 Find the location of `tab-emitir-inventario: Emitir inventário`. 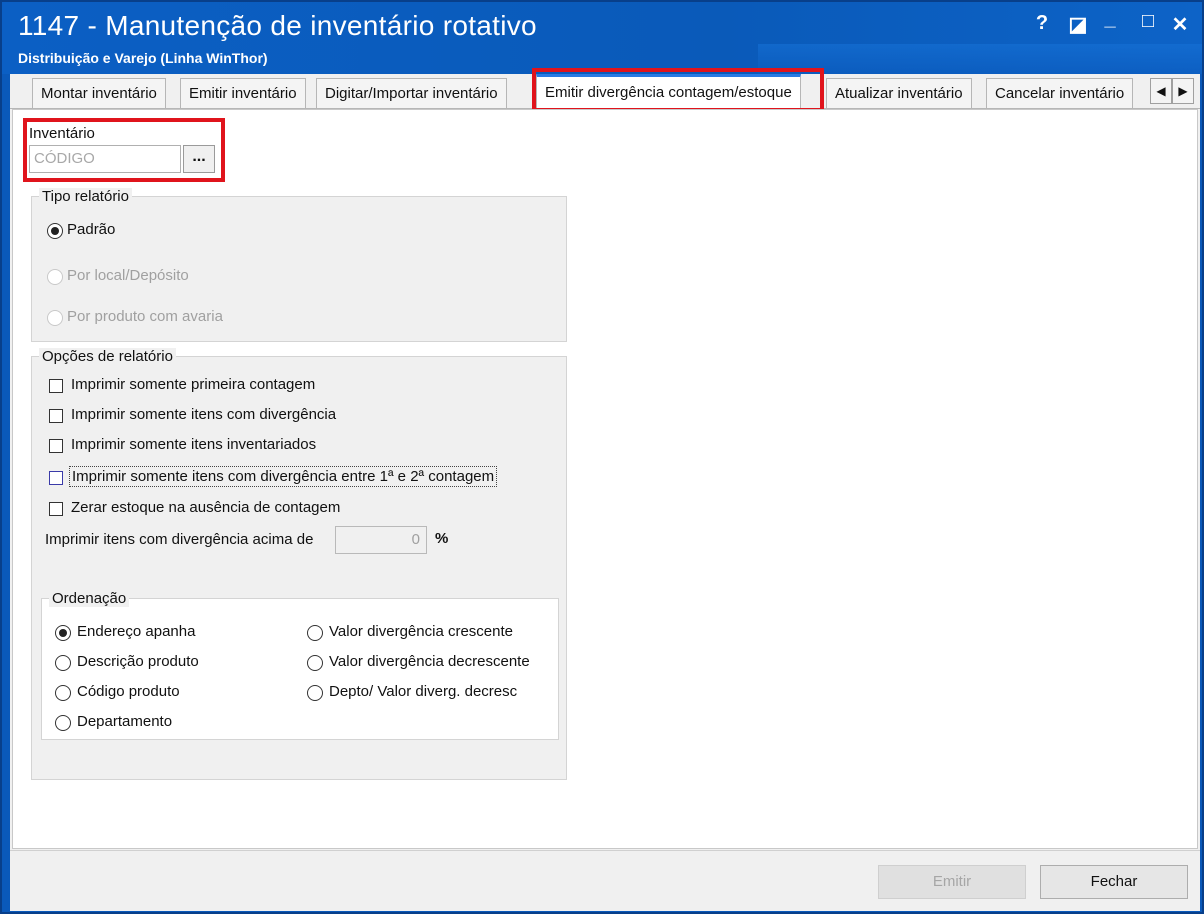

tab-emitir-inventario: Emitir inventário is located at coordinates (243, 93).